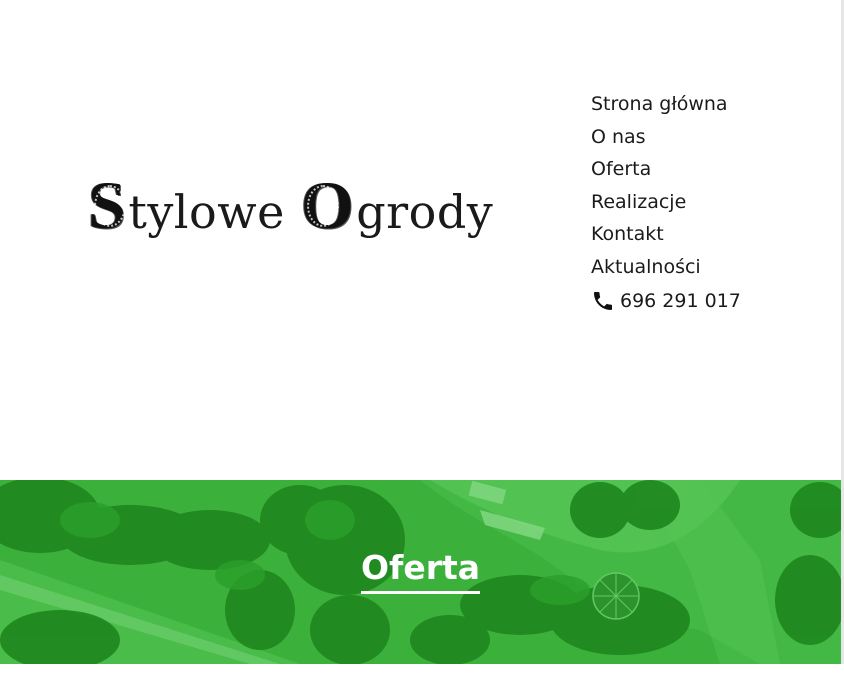  I want to click on logo-initial-o: O, so click(327, 205).